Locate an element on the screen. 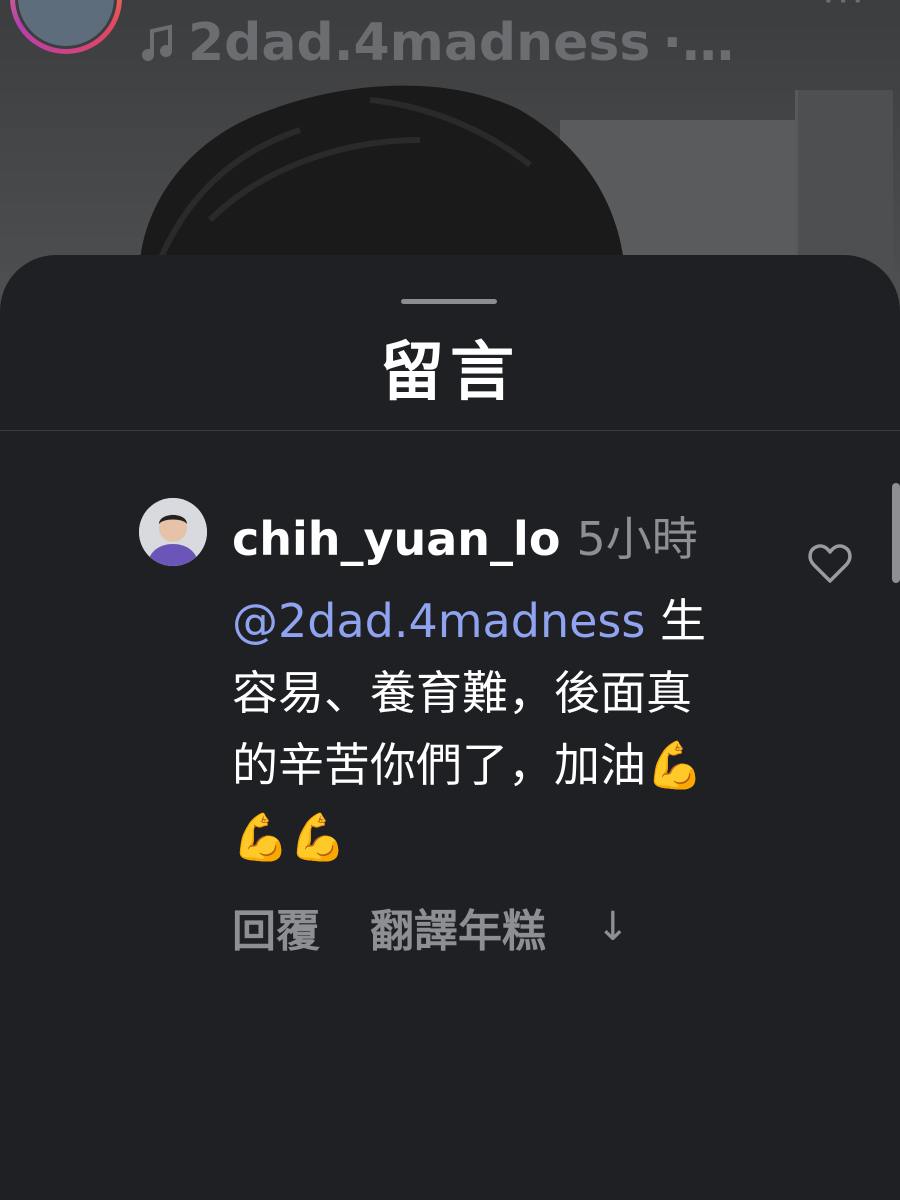 The image size is (900, 1200). drag-handle is located at coordinates (449, 301).